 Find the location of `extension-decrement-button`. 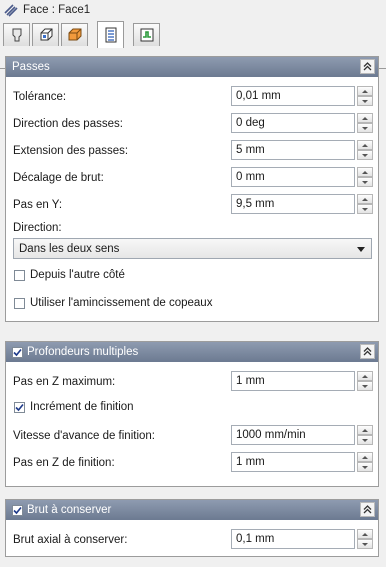

extension-decrement-button is located at coordinates (365, 155).